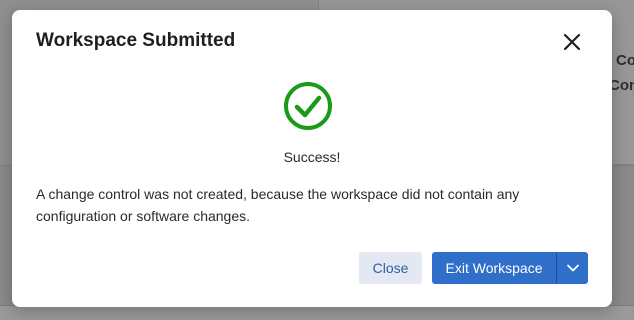  I want to click on close-icon, so click(572, 42).